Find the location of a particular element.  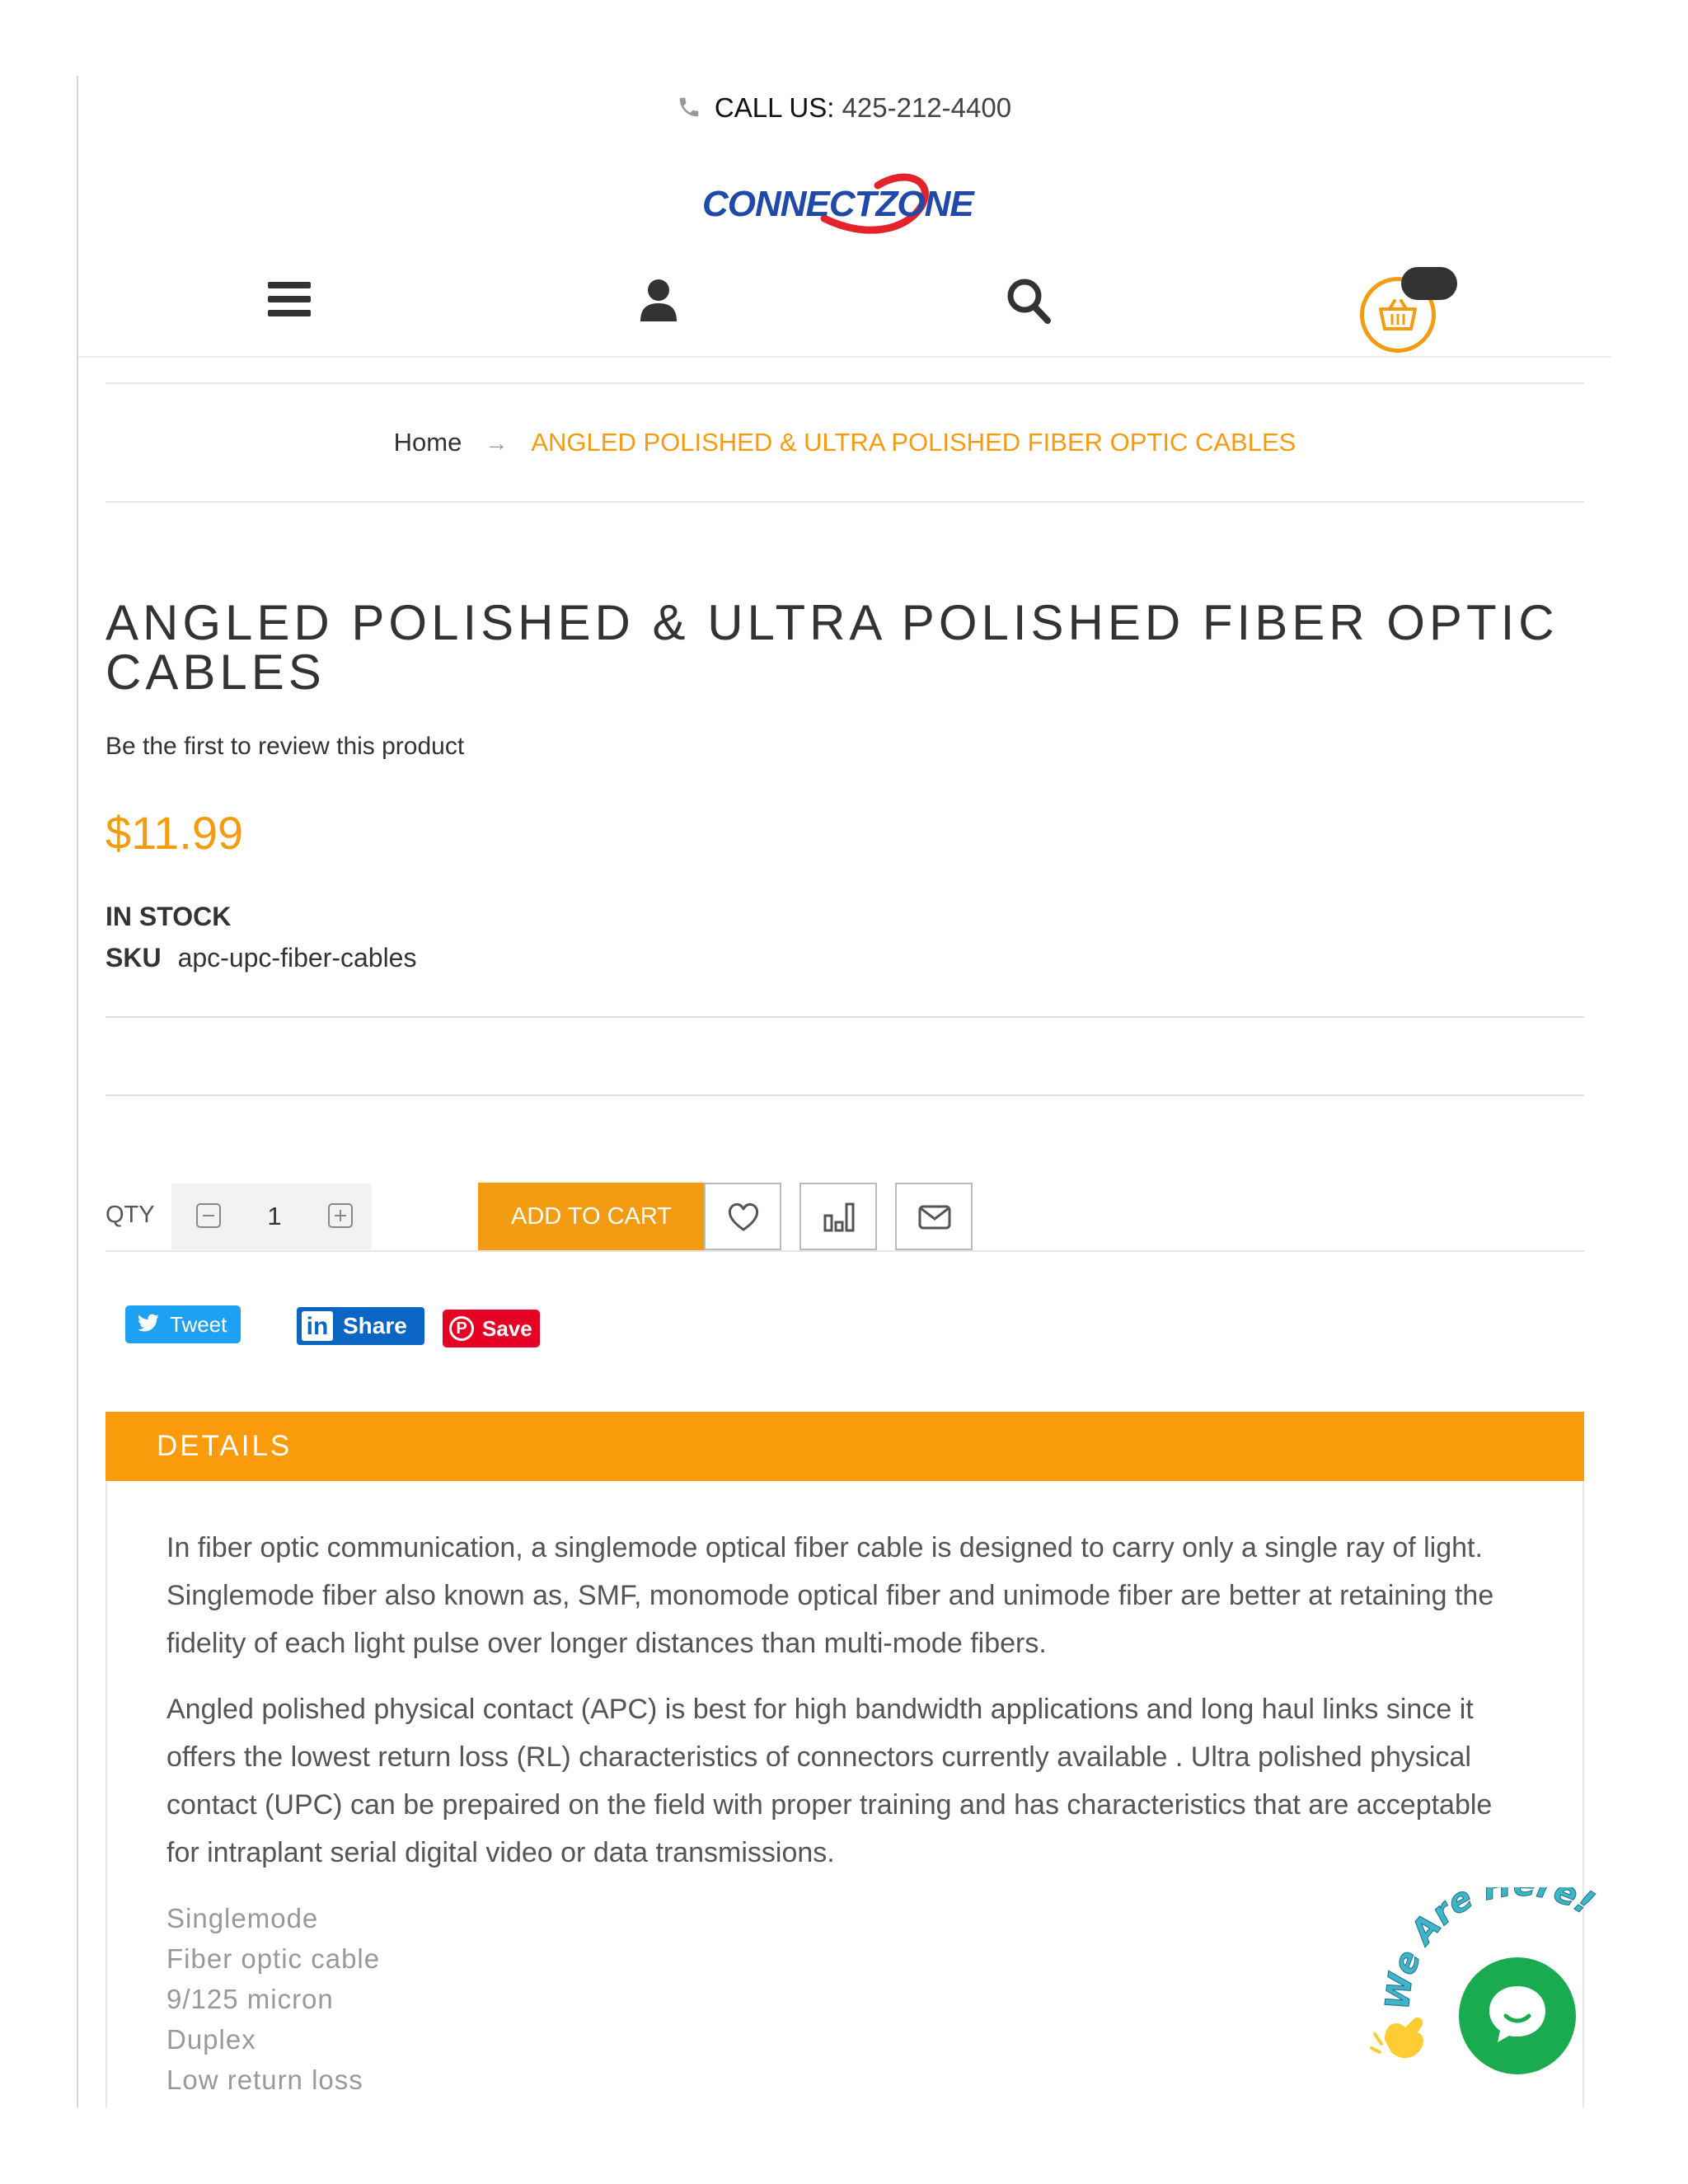

quantity-stepper: 1 is located at coordinates (271, 1216).